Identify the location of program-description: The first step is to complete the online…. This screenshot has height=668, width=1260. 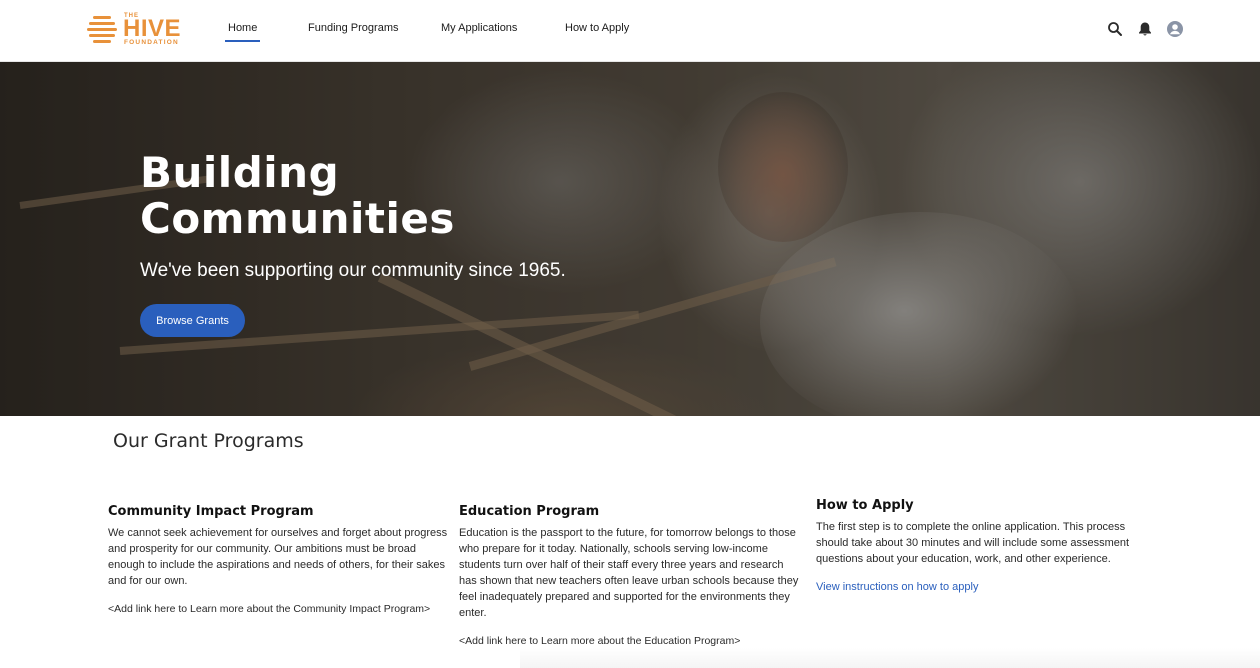
(973, 543).